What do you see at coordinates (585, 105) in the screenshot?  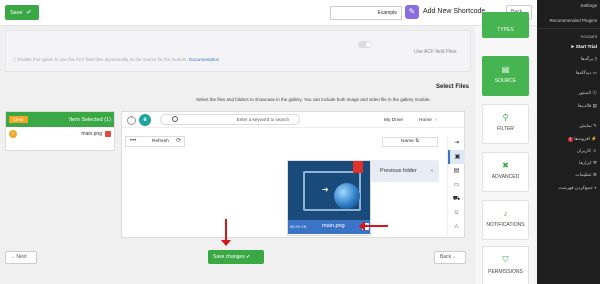 I see `wp-menu-templates-label: قالب‌ها` at bounding box center [585, 105].